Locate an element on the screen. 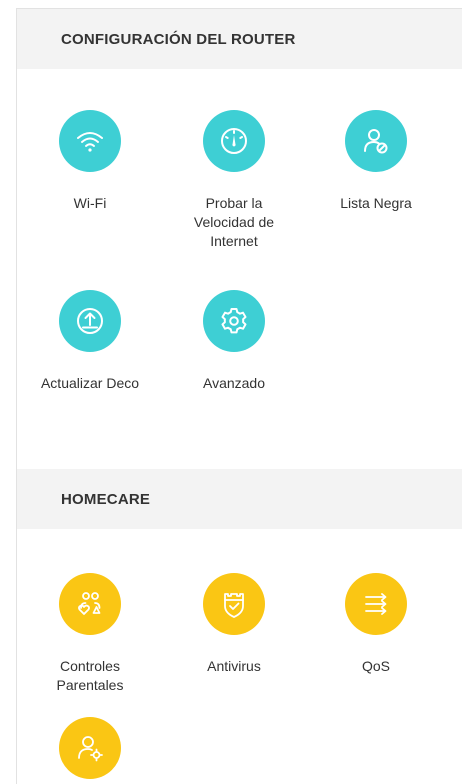 The height and width of the screenshot is (784, 462). blacklist-label: Lista Negra is located at coordinates (376, 203).